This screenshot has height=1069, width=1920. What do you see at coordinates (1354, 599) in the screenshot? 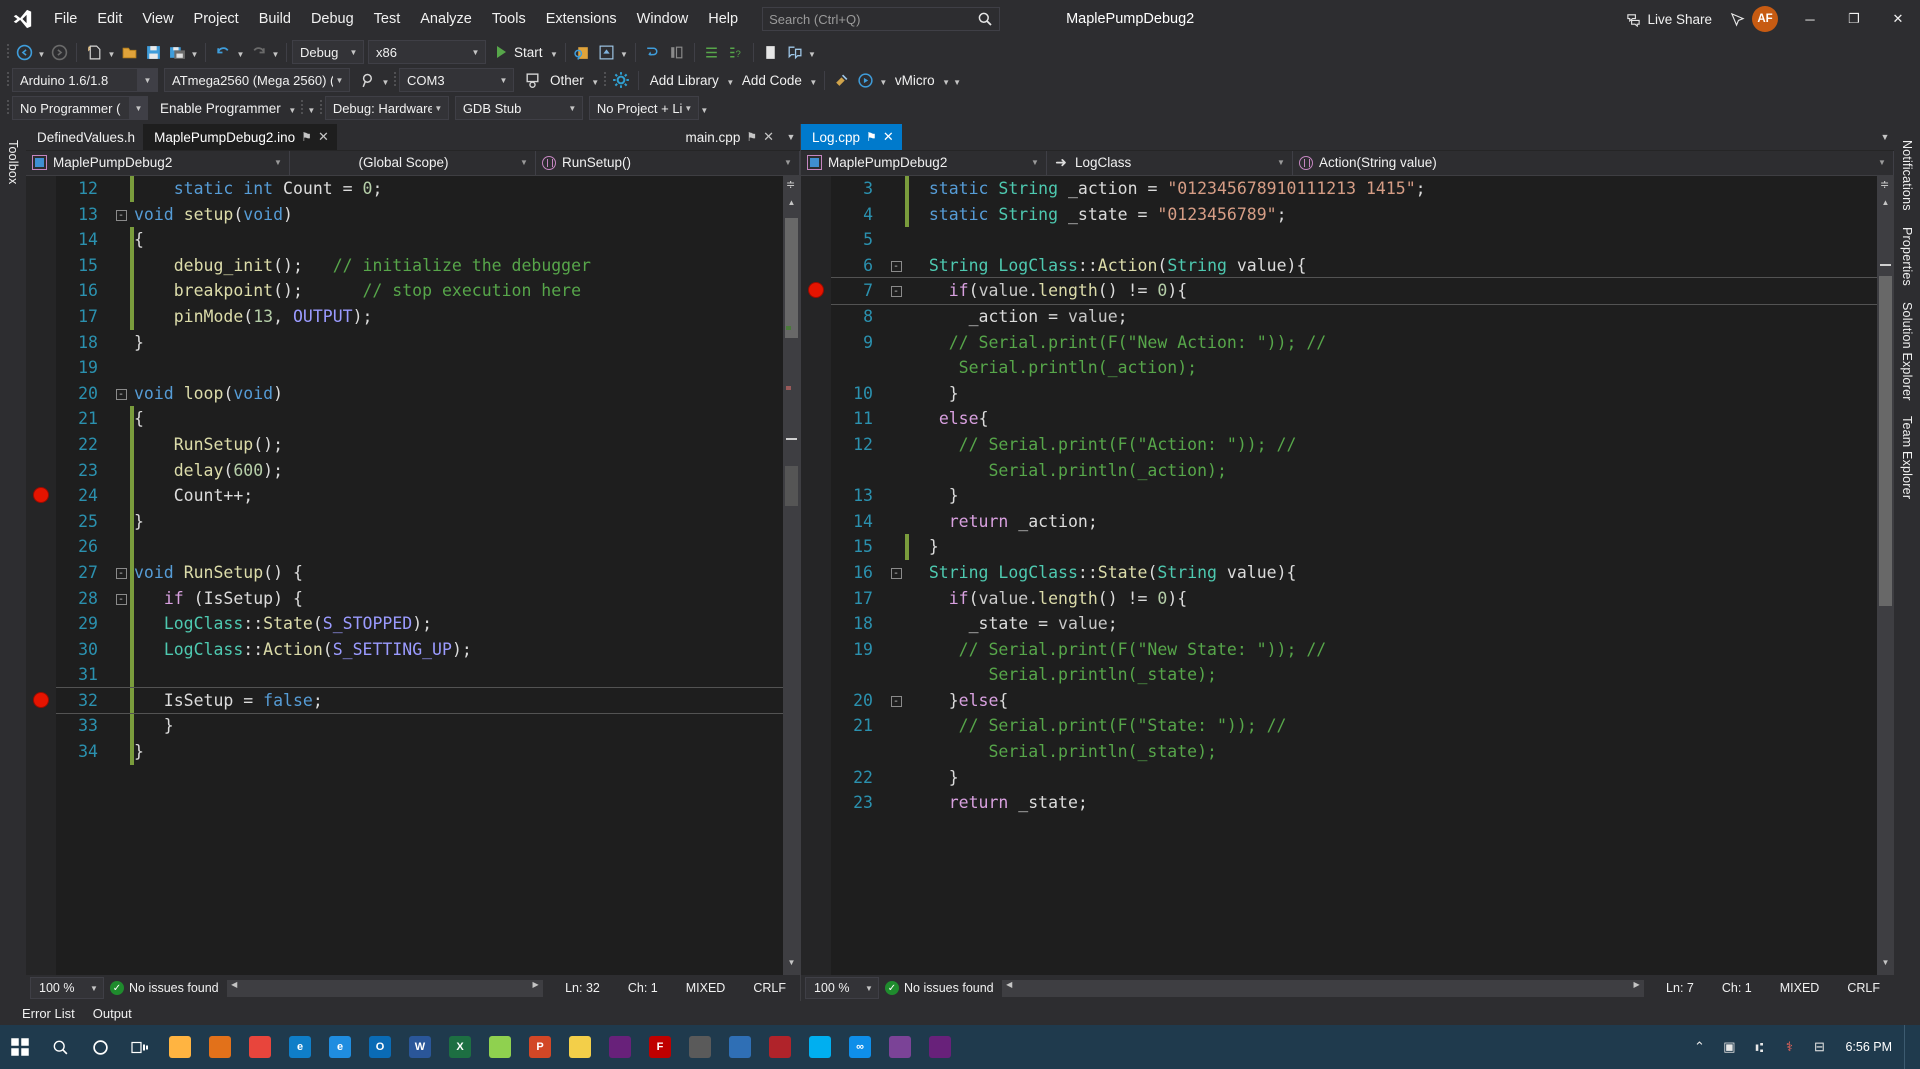
I see `code-line: 17 if(value.length() != 0){` at bounding box center [1354, 599].